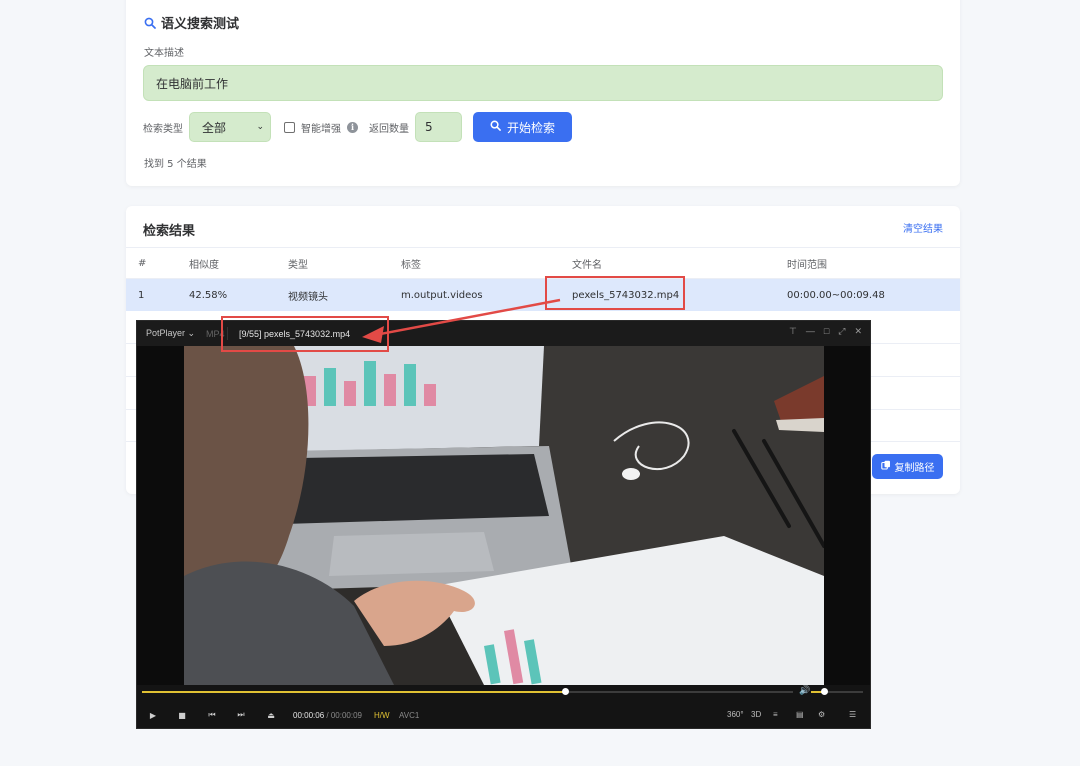  What do you see at coordinates (615, 293) in the screenshot?
I see `filename-highlight-box` at bounding box center [615, 293].